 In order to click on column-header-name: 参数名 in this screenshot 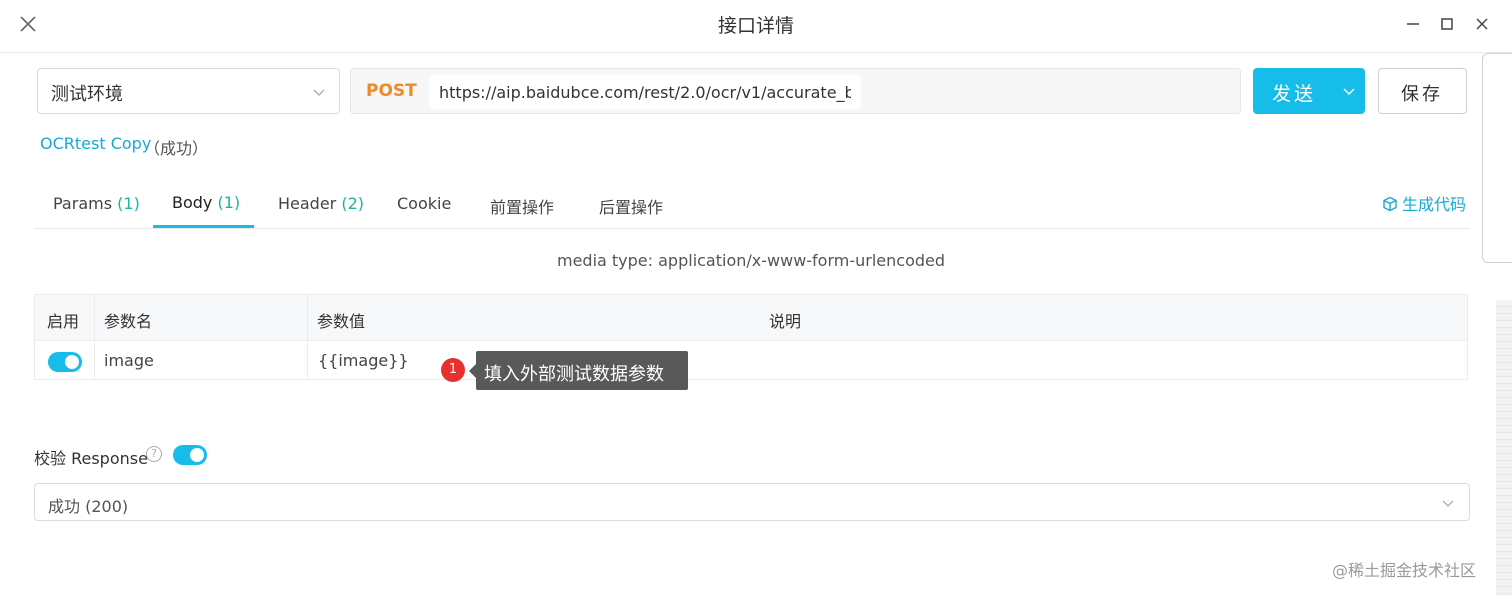, I will do `click(128, 321)`.